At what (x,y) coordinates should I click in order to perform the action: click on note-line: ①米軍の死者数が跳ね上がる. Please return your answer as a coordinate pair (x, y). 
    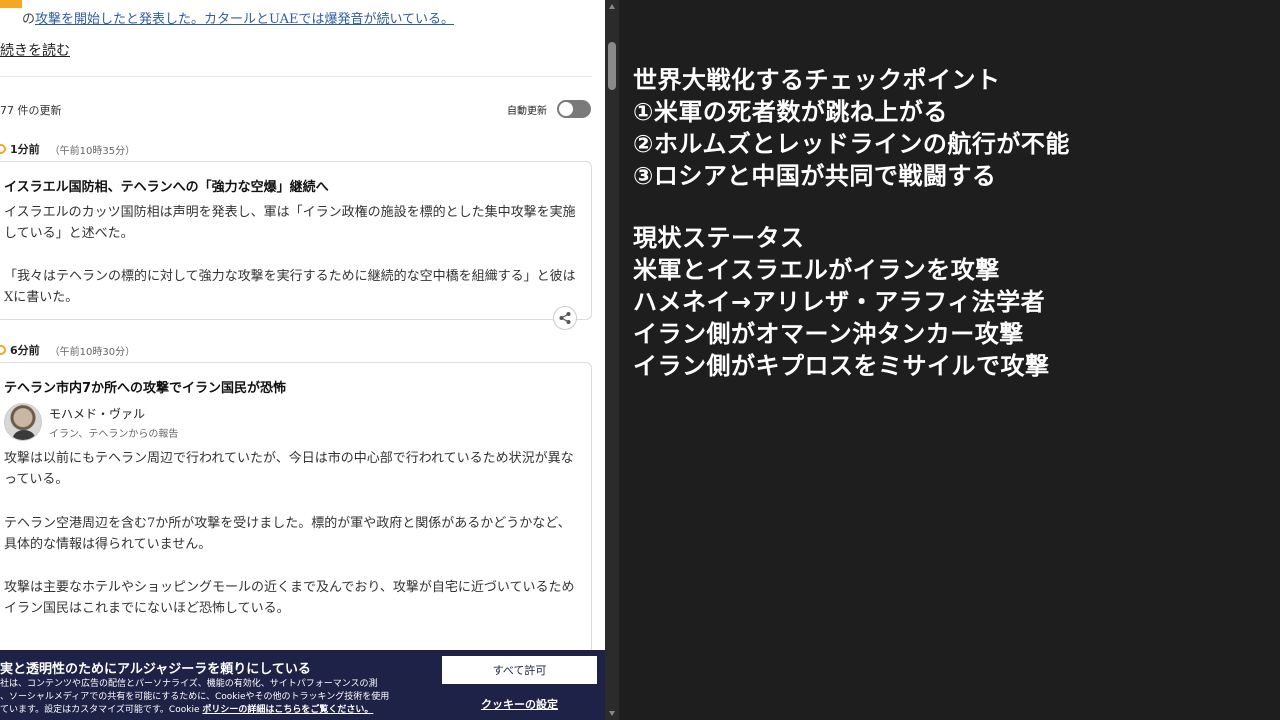
    Looking at the image, I should click on (790, 112).